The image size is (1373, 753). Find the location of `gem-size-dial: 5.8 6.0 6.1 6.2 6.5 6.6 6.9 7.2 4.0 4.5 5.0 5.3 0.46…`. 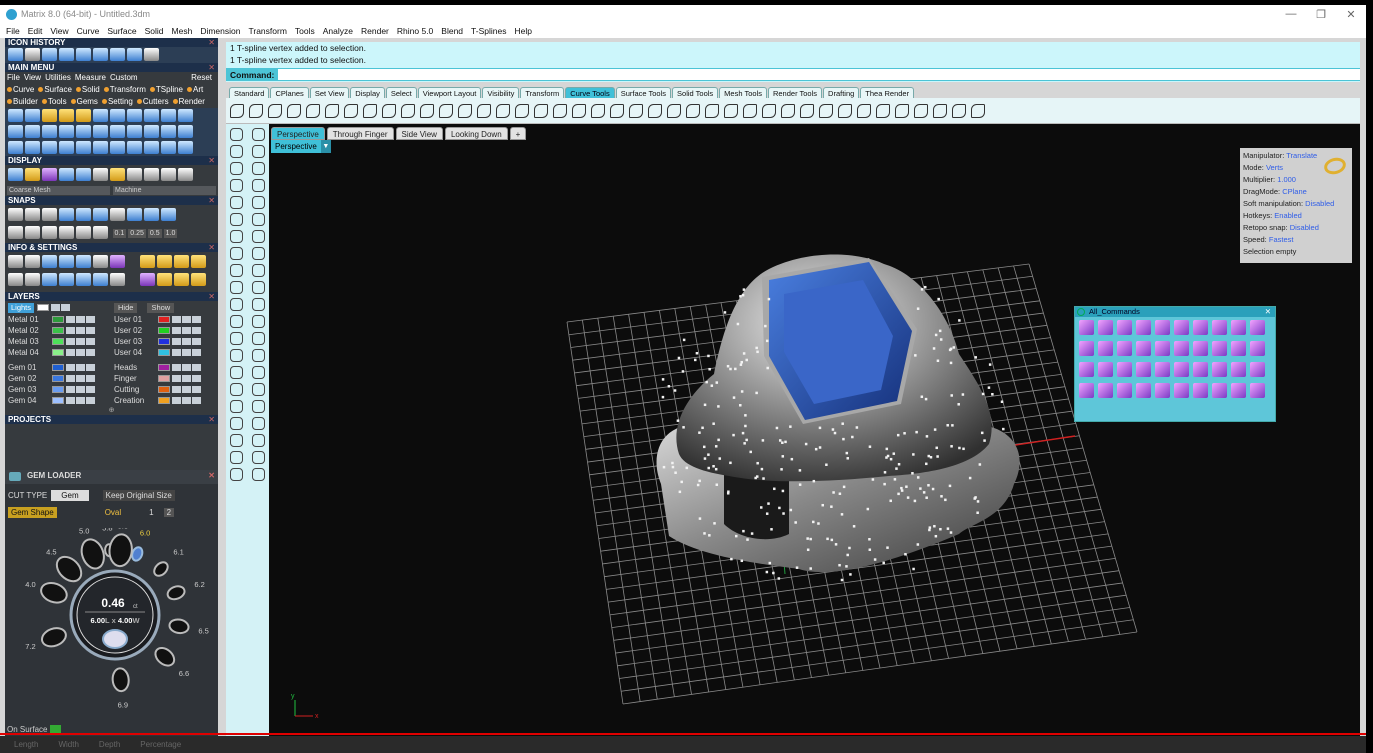

gem-size-dial: 5.8 6.0 6.1 6.2 6.5 6.6 6.9 7.2 4.0 4.5 5.0 5.3 0.46… is located at coordinates (111, 628).